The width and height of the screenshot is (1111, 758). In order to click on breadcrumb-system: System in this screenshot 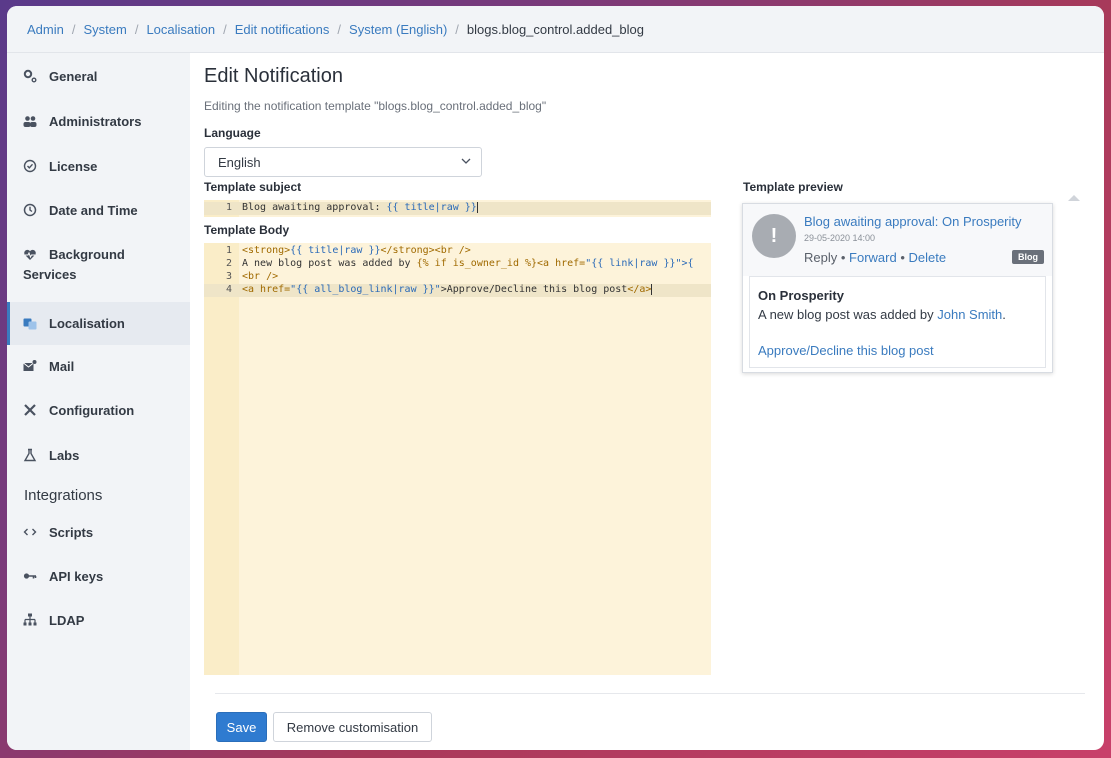, I will do `click(104, 29)`.